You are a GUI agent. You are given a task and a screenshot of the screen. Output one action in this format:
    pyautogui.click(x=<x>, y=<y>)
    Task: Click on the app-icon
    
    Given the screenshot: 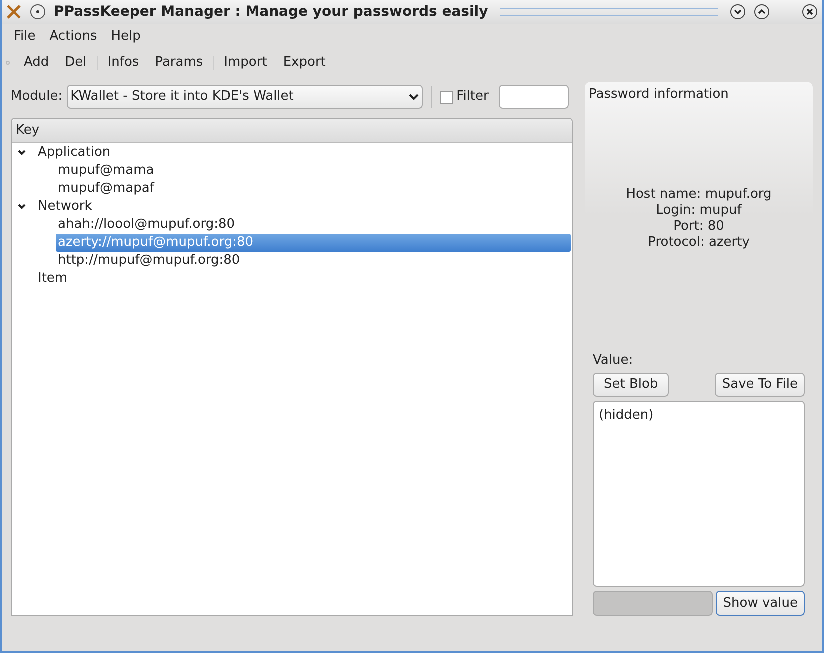 What is the action you would take?
    pyautogui.click(x=14, y=12)
    